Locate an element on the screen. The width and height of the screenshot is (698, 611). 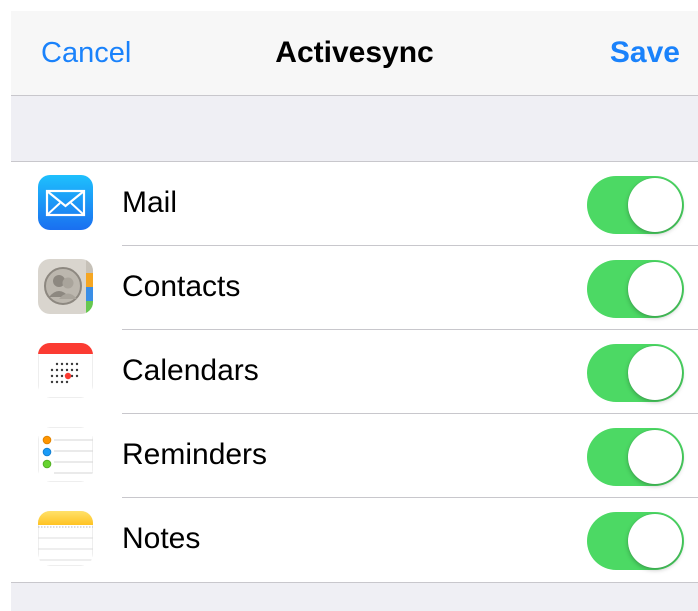
list-item-calendars: Calendars is located at coordinates (354, 372).